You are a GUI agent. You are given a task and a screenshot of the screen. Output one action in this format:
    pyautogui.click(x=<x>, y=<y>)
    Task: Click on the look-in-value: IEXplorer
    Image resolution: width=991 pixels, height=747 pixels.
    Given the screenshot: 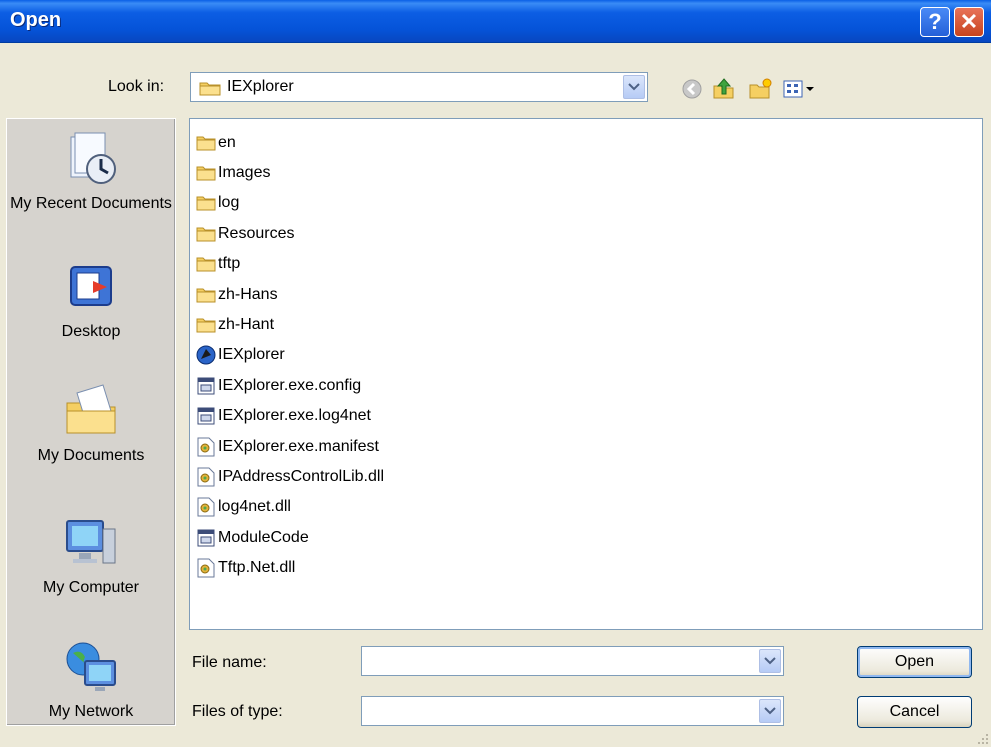 What is the action you would take?
    pyautogui.click(x=260, y=86)
    